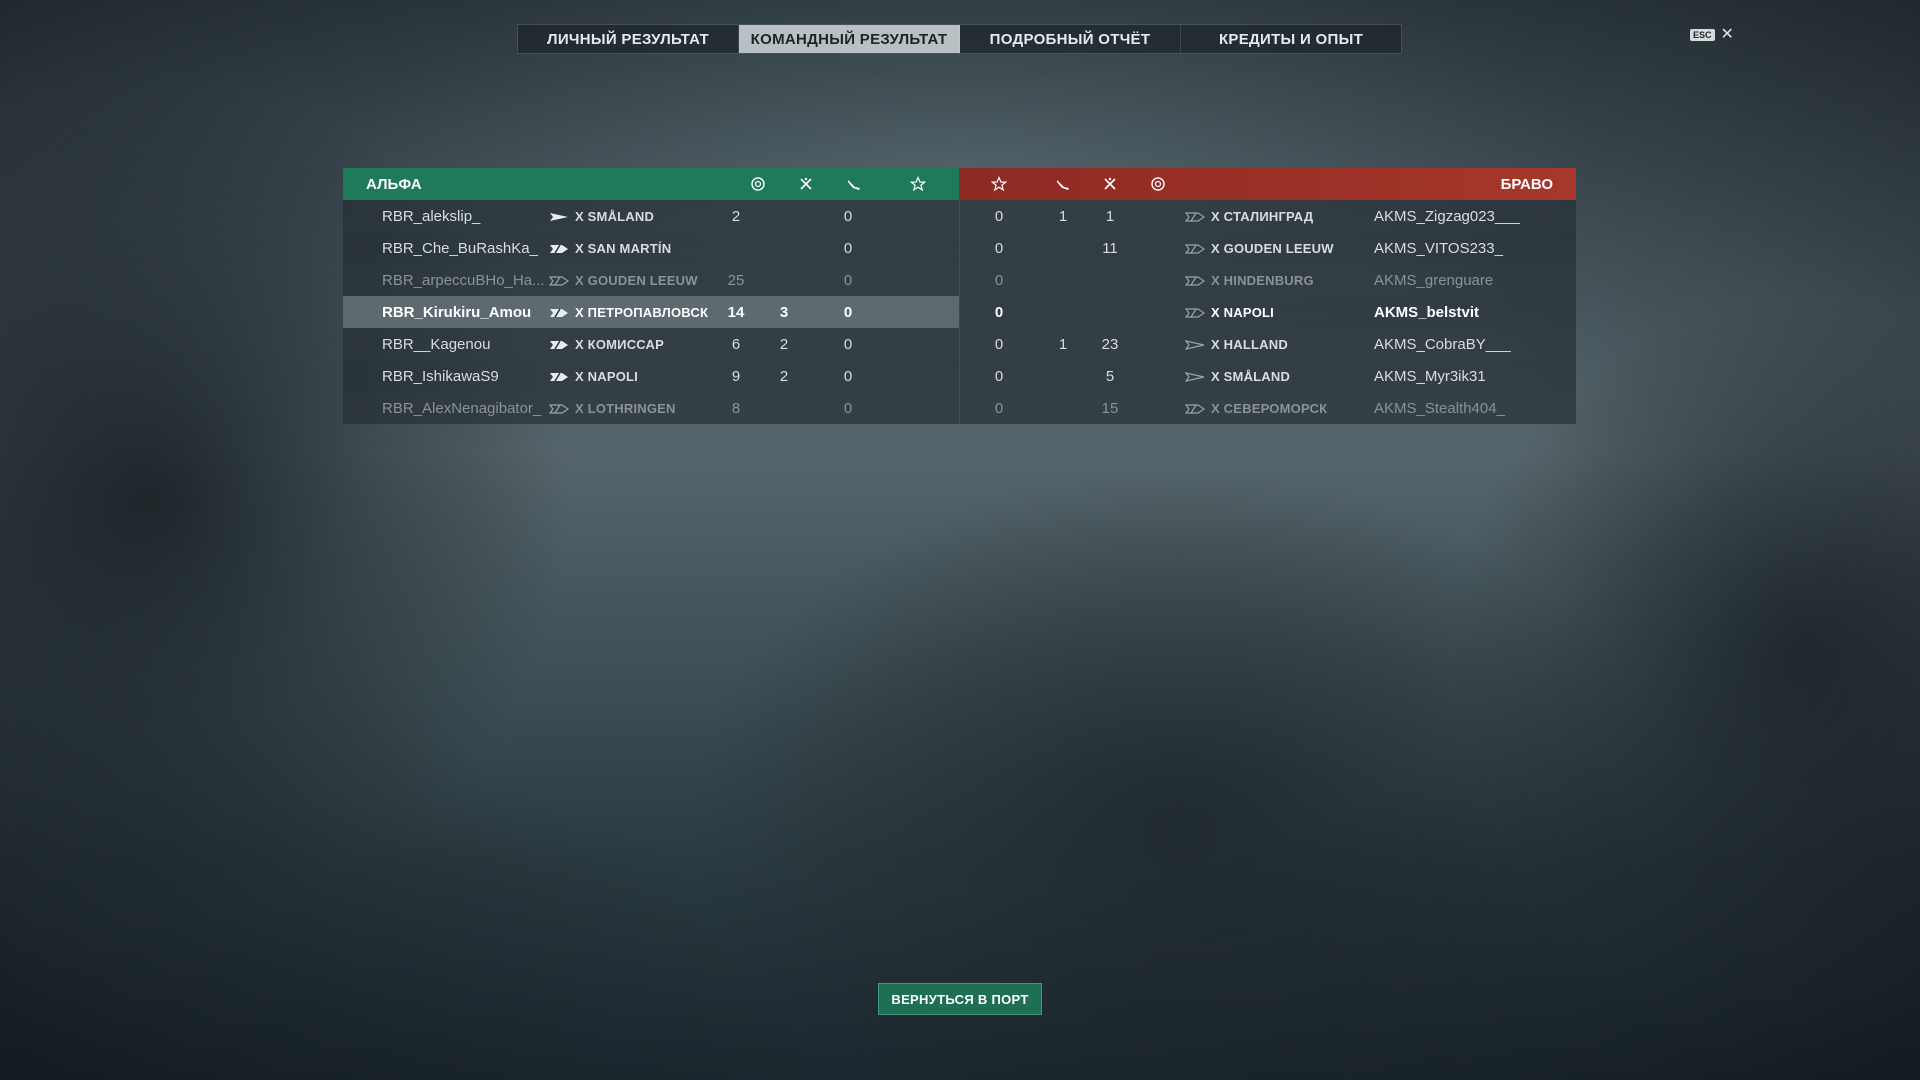 This screenshot has width=1920, height=1080. What do you see at coordinates (457, 312) in the screenshot?
I see `player-name: RBR_Kirukiru_Amou` at bounding box center [457, 312].